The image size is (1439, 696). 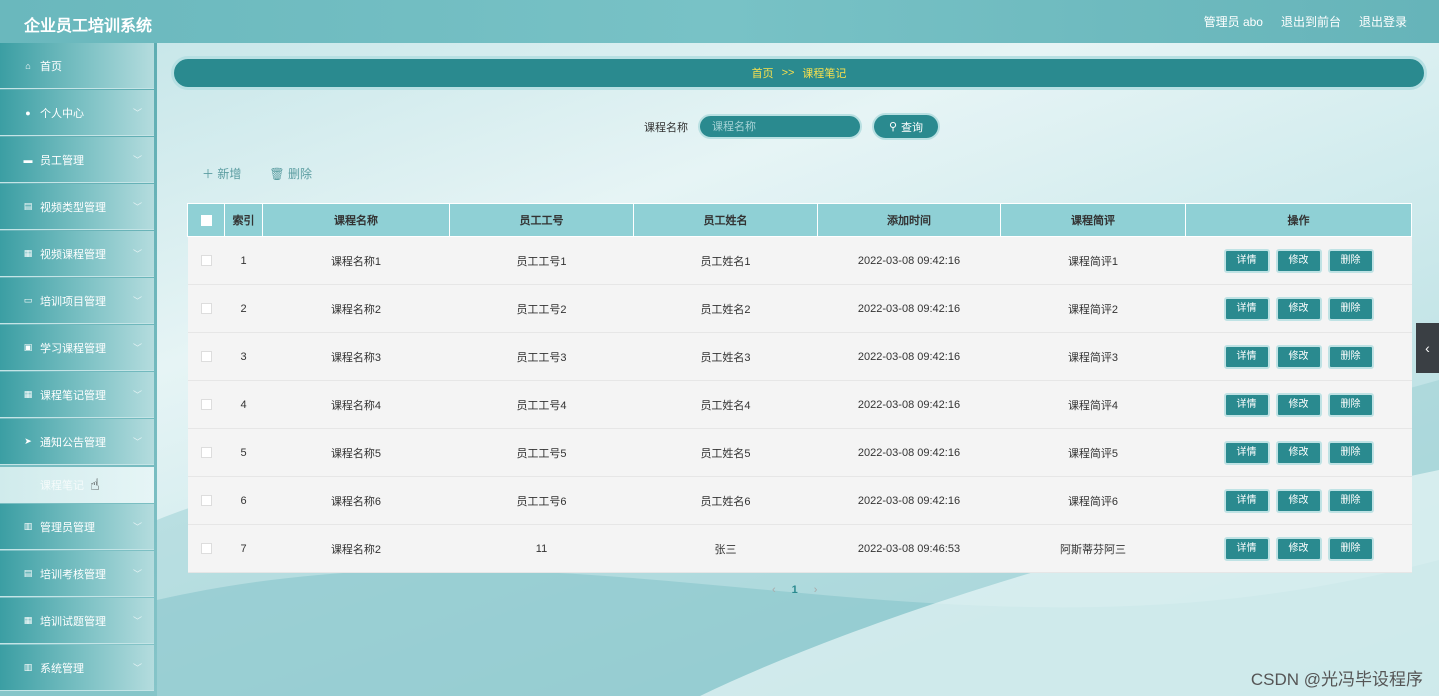 I want to click on sidebar-item: ▣ 学习课程管理 ﹀, so click(x=77, y=348).